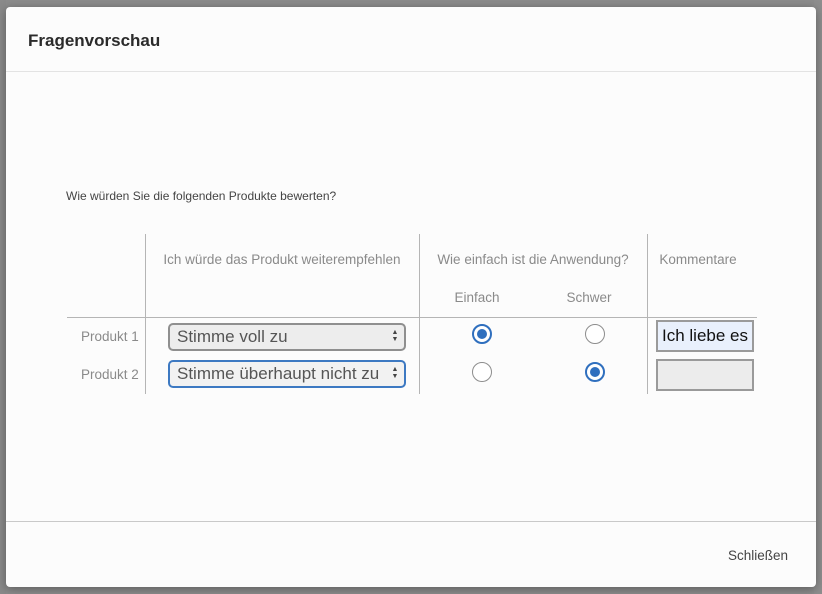  Describe the element at coordinates (94, 40) in the screenshot. I see `dialog-title: Fragenvorschau` at that location.